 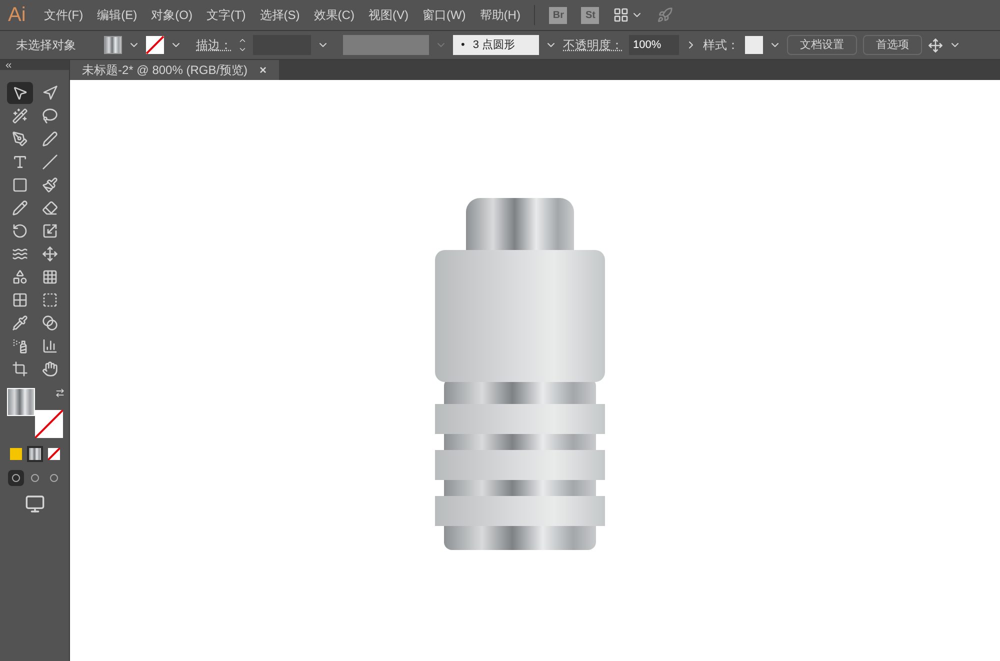 I want to click on mesh-icon, so click(x=20, y=300).